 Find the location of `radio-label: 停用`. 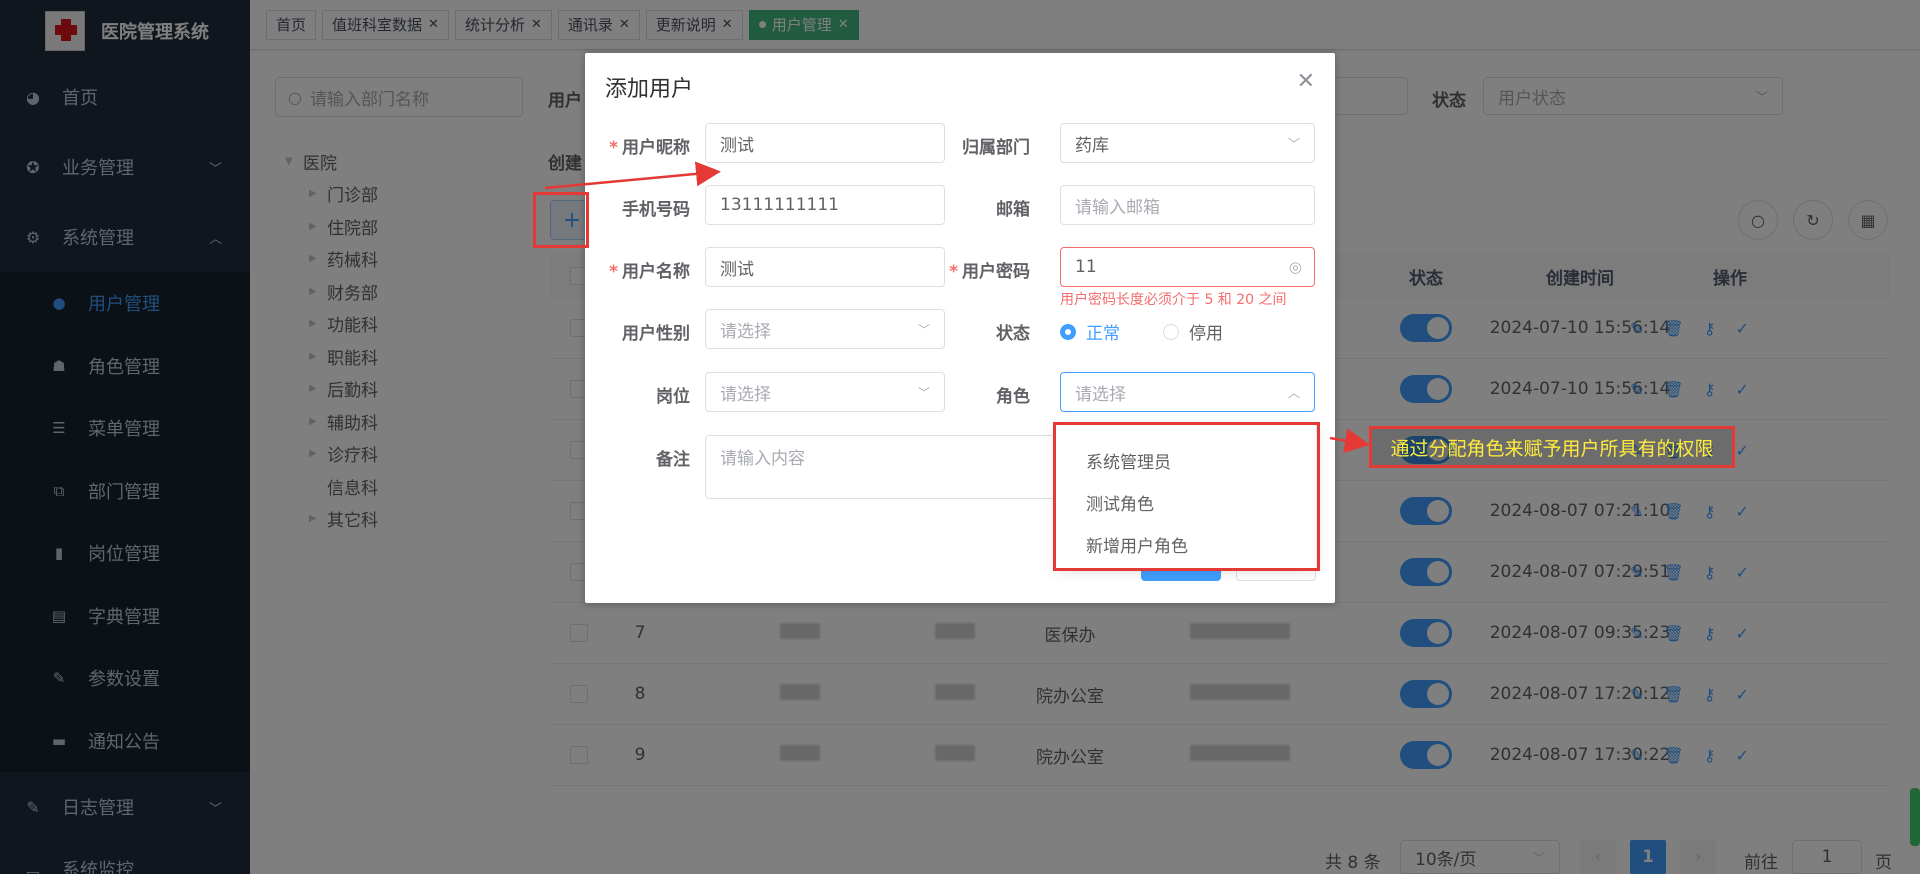

radio-label: 停用 is located at coordinates (1206, 334).